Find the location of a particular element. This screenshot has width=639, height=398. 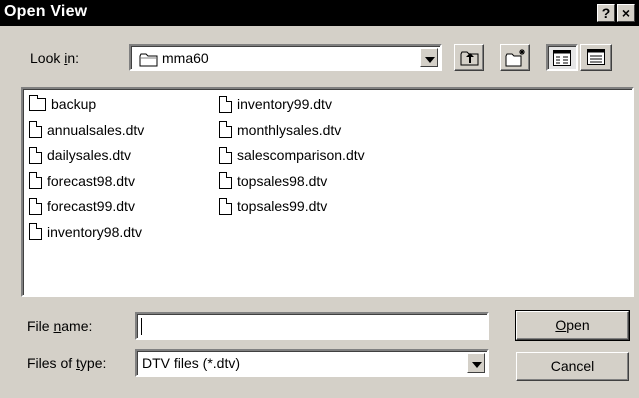

open-button: Open is located at coordinates (572, 325).